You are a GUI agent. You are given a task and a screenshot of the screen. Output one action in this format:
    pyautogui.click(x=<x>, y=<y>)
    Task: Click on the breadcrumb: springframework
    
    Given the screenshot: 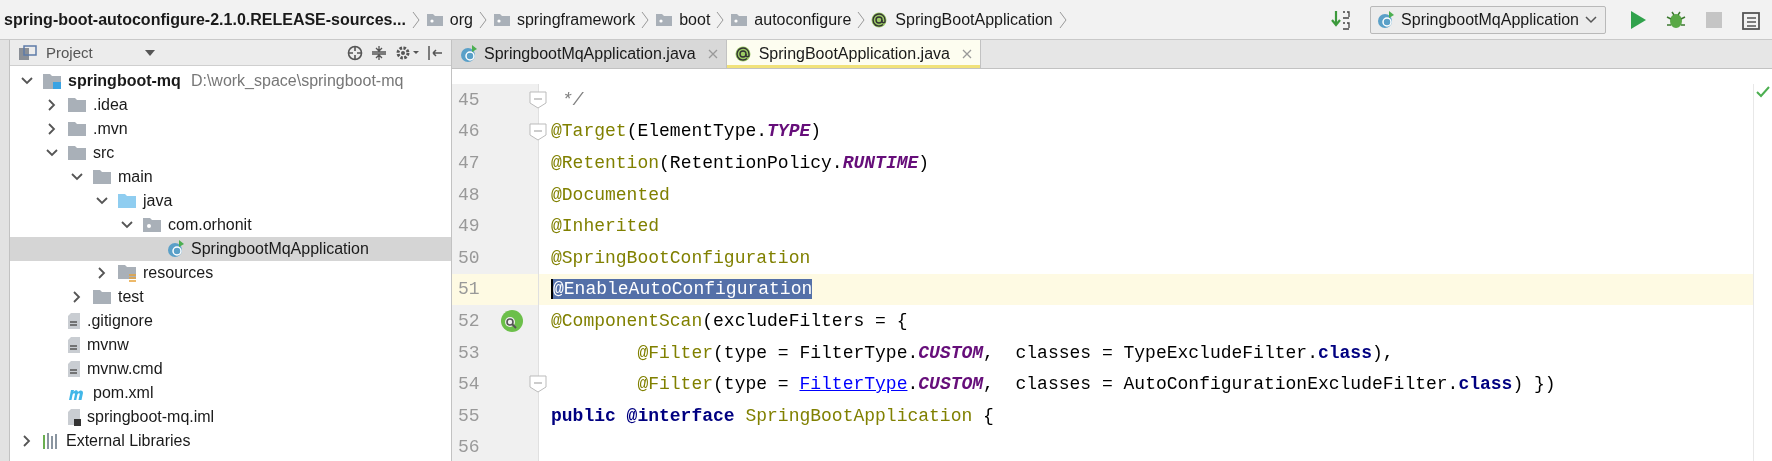 What is the action you would take?
    pyautogui.click(x=564, y=19)
    